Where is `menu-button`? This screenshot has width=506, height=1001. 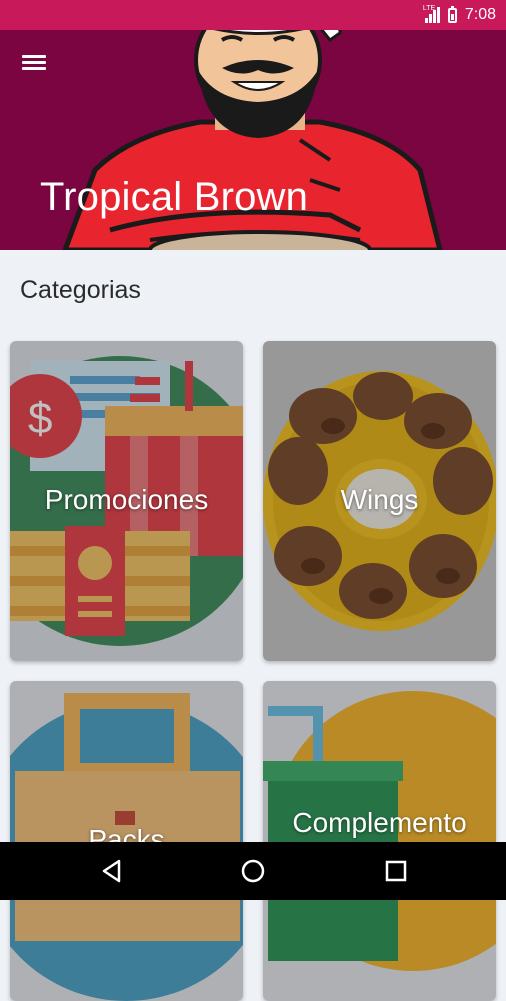 menu-button is located at coordinates (34, 64).